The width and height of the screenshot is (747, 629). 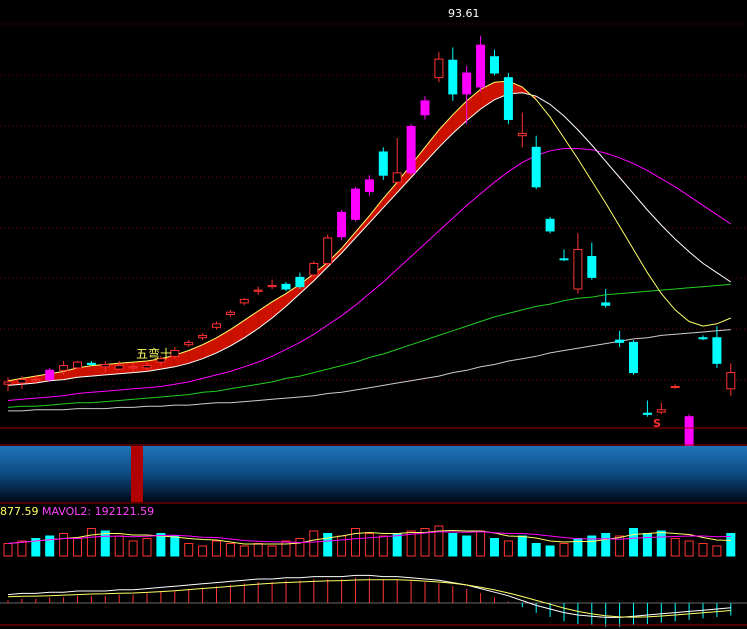 I want to click on mavol1-line, so click(x=369, y=537).